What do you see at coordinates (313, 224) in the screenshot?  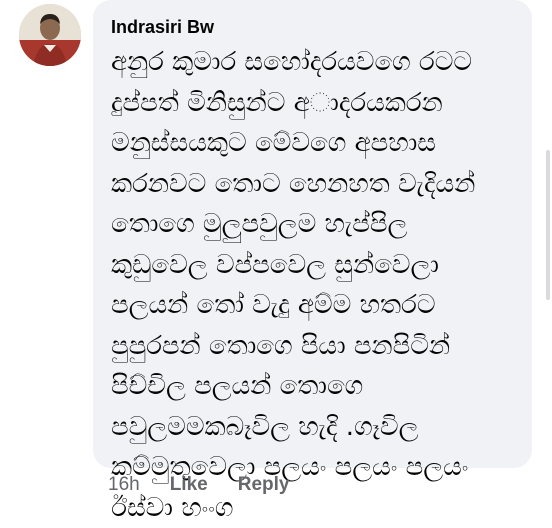 I see `comment-line: තොගෙ මුලුපවුලම හැප්පිල` at bounding box center [313, 224].